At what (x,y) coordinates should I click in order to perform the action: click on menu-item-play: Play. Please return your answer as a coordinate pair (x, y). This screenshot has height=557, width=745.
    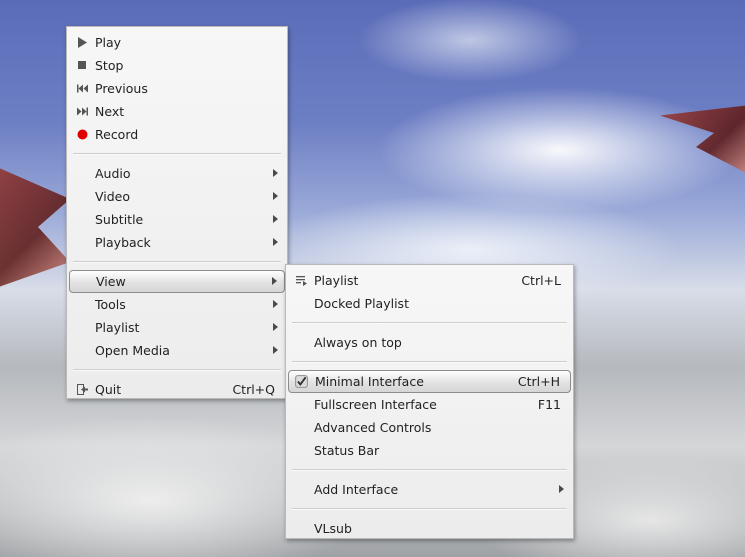
    Looking at the image, I should click on (177, 42).